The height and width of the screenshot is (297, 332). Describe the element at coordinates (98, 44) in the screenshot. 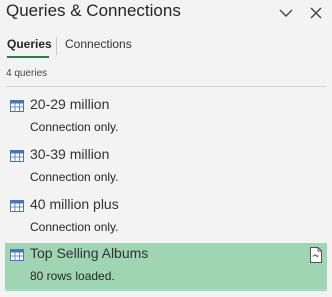

I see `tab-connections: Connections` at that location.